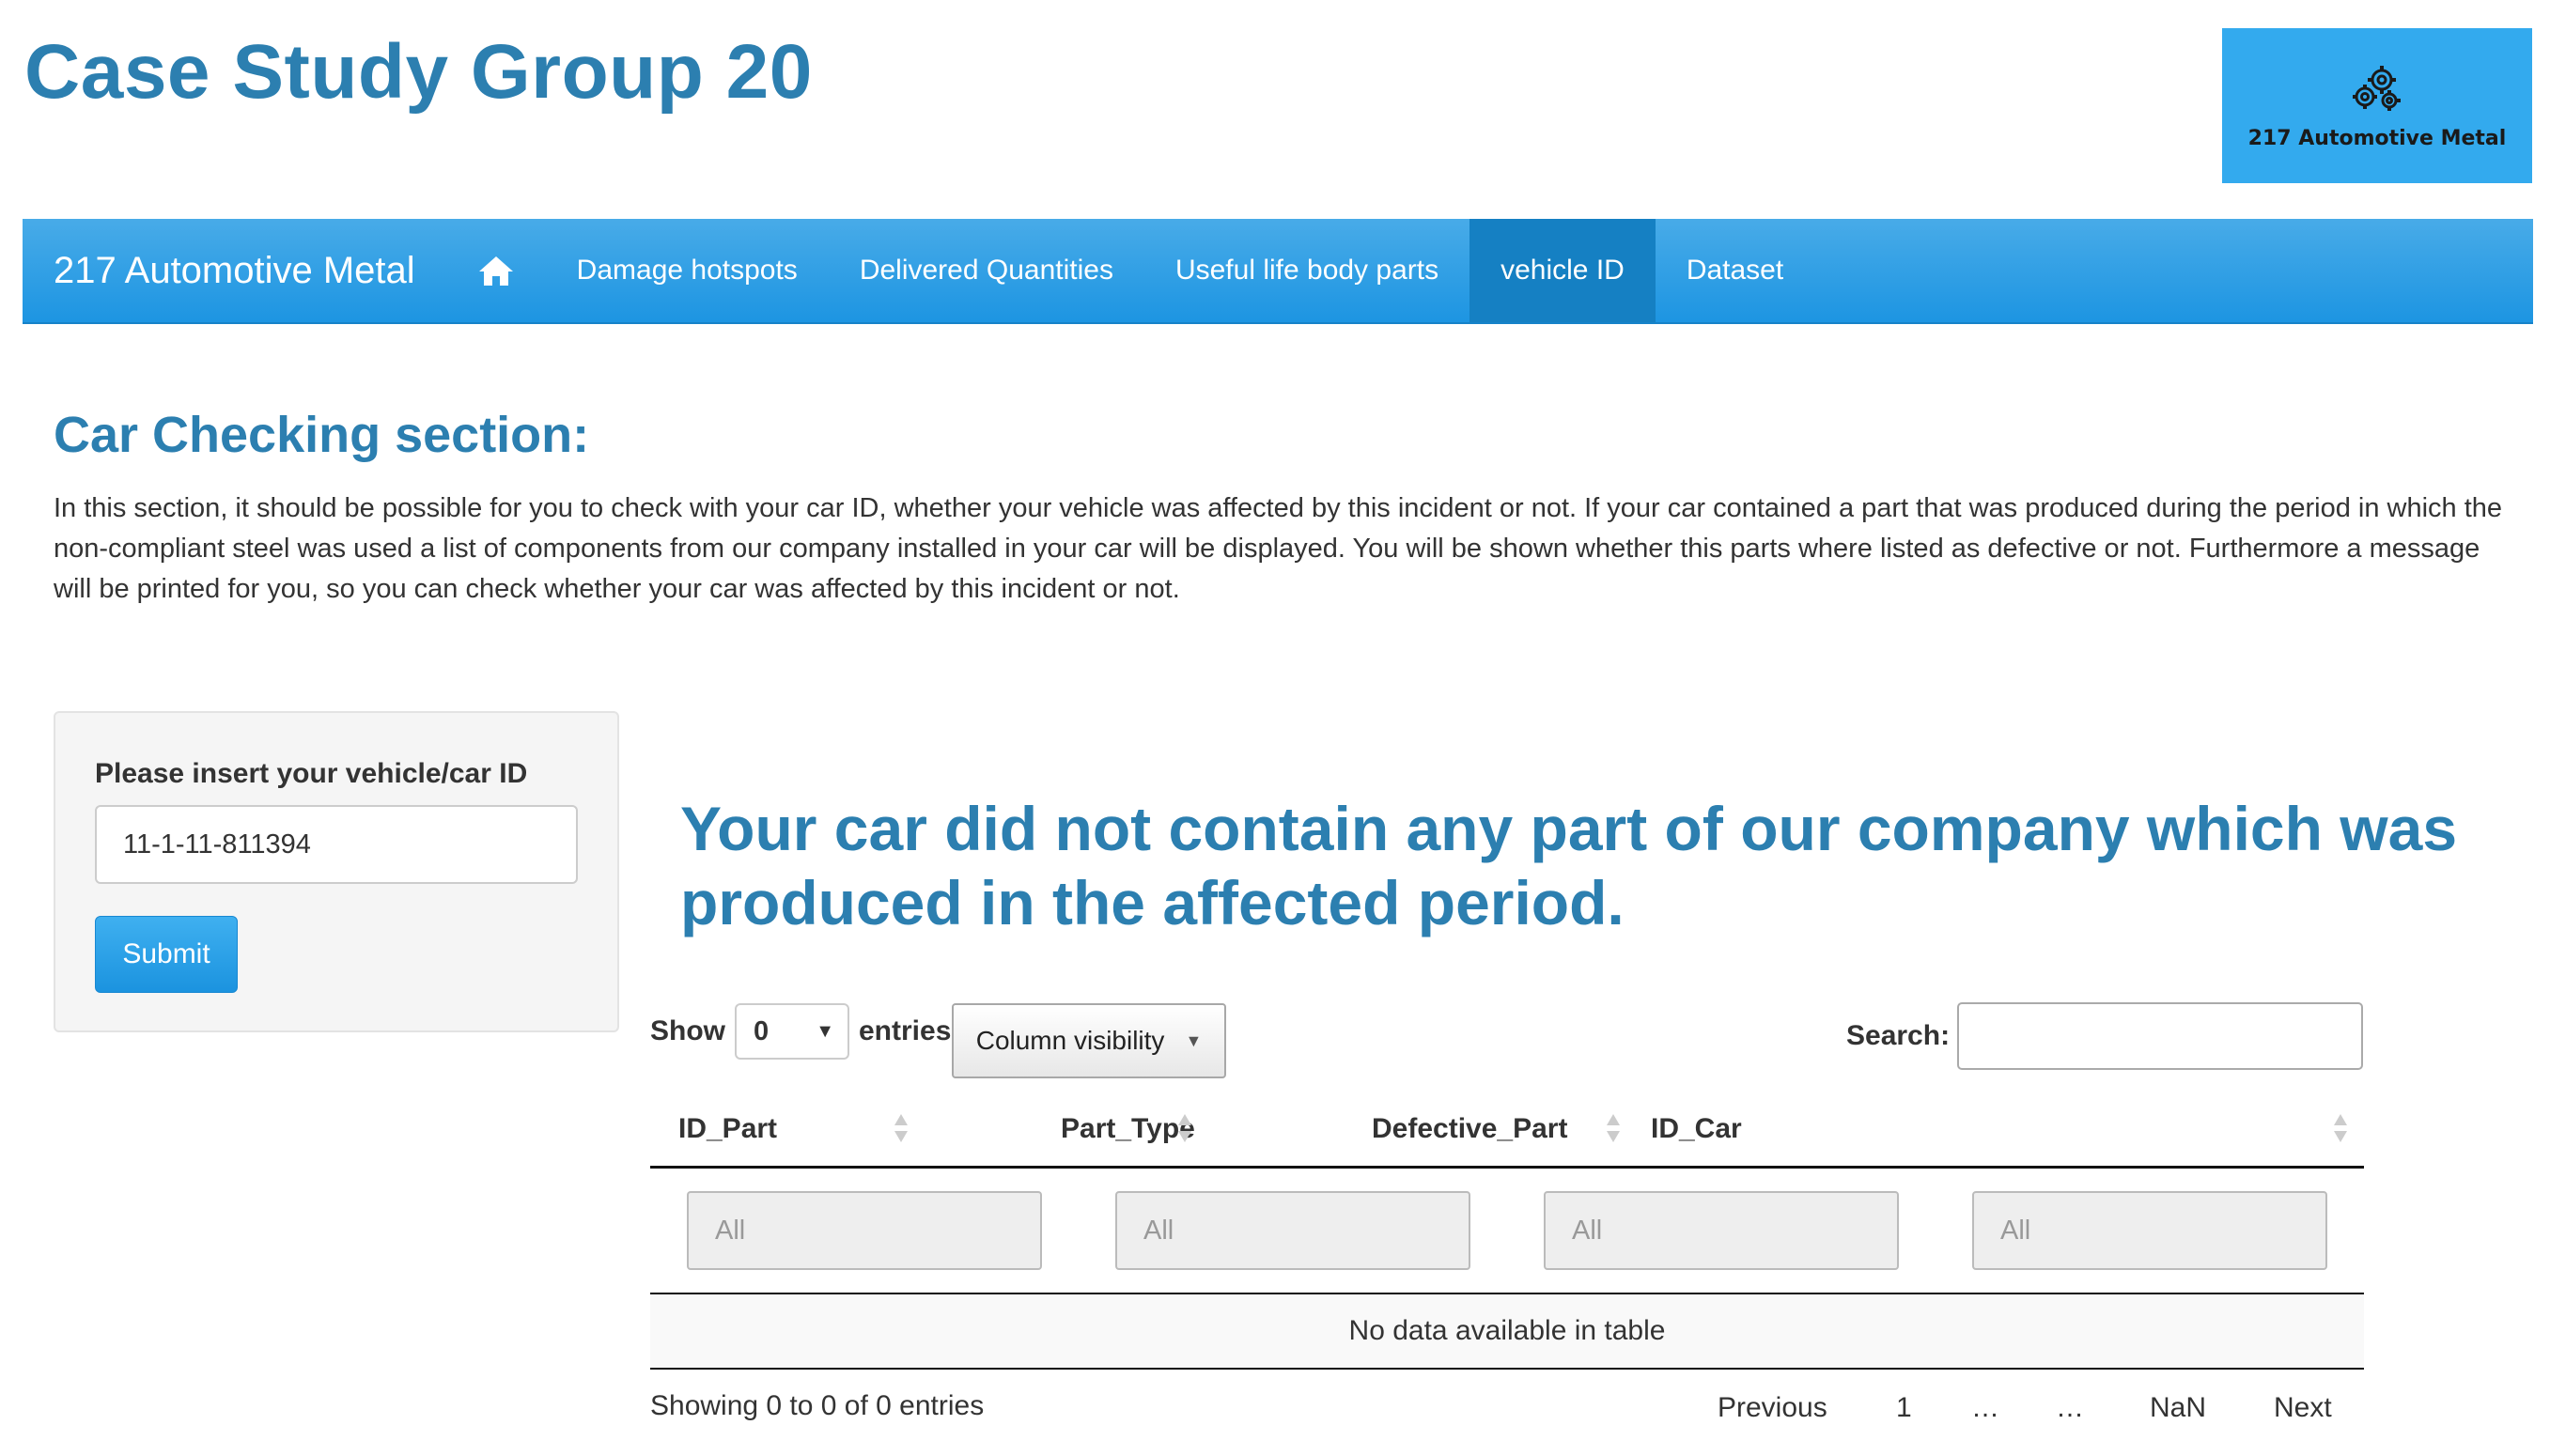  I want to click on filter-defective-part: All, so click(1721, 1230).